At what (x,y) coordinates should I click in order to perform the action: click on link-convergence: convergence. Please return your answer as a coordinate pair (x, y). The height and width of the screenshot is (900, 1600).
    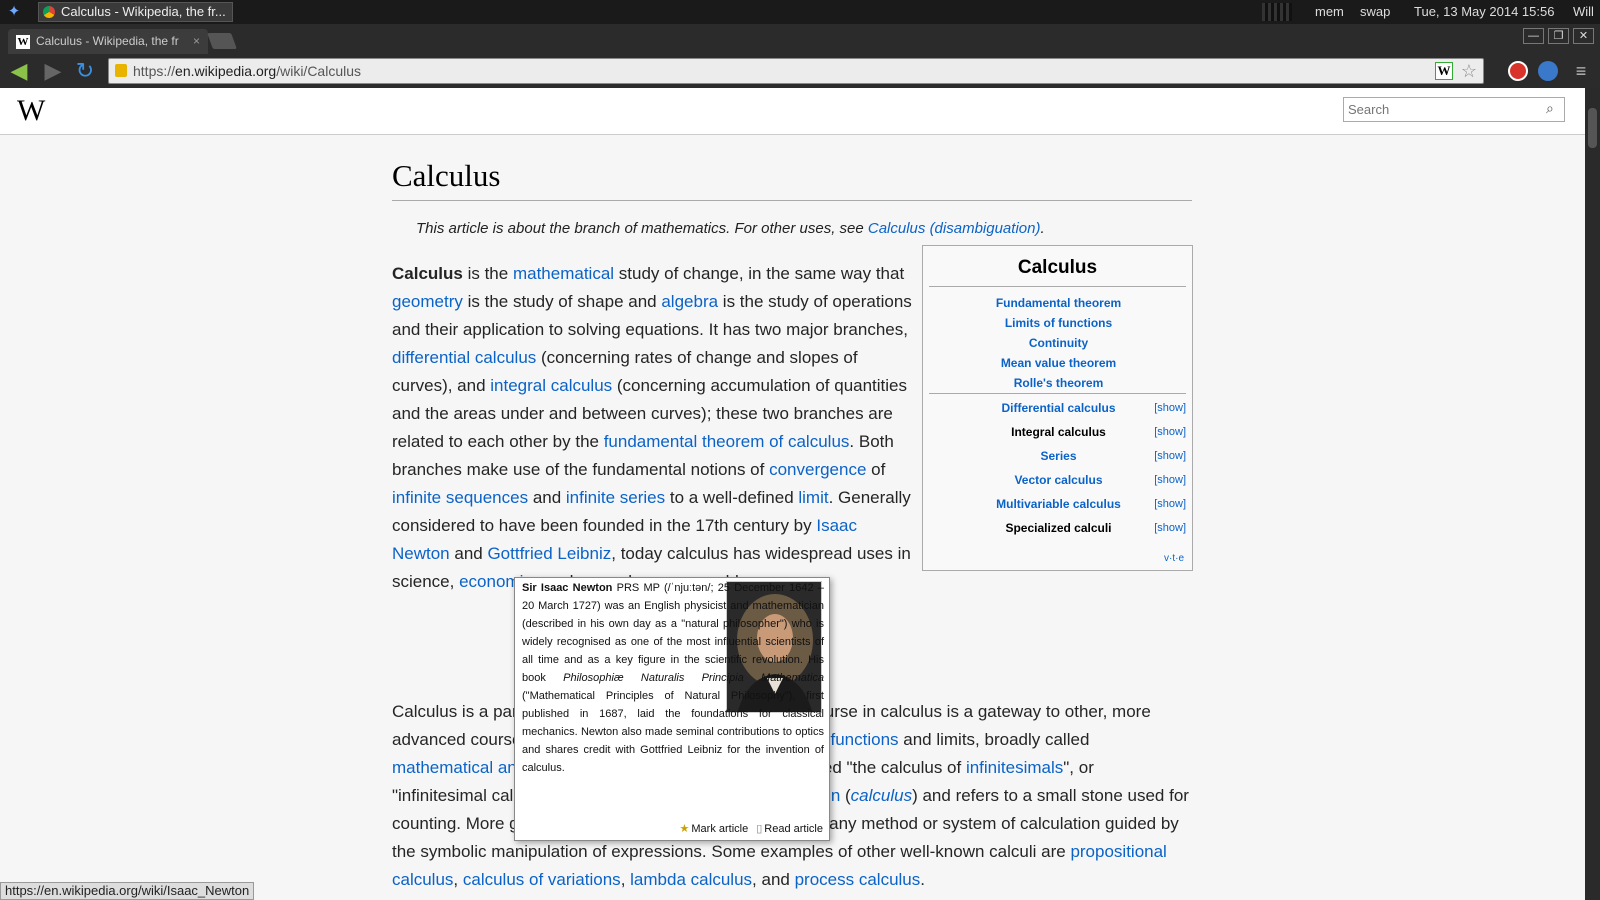
    Looking at the image, I should click on (817, 469).